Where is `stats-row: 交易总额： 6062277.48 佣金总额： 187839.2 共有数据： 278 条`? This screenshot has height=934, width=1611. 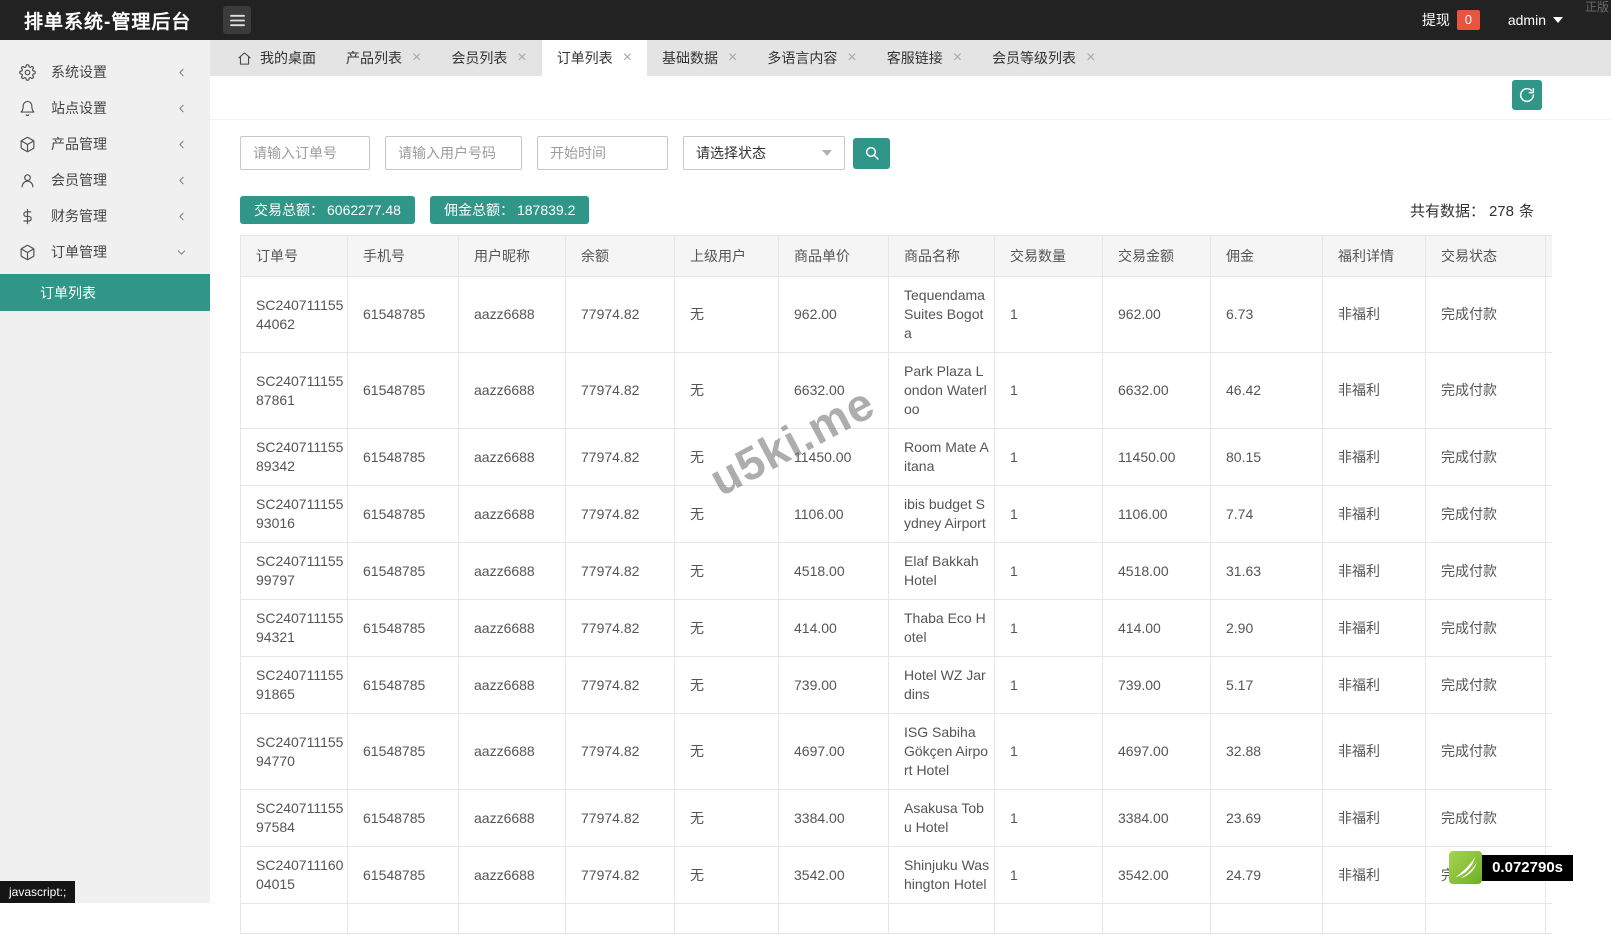 stats-row: 交易总额： 6062277.48 佣金总额： 187839.2 共有数据： 278 条 is located at coordinates (887, 210).